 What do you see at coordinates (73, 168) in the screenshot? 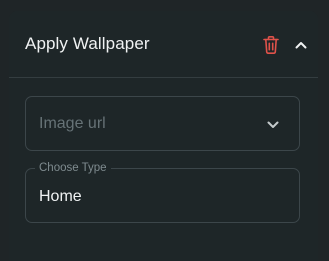
I see `choose-type-label: Choose Type` at bounding box center [73, 168].